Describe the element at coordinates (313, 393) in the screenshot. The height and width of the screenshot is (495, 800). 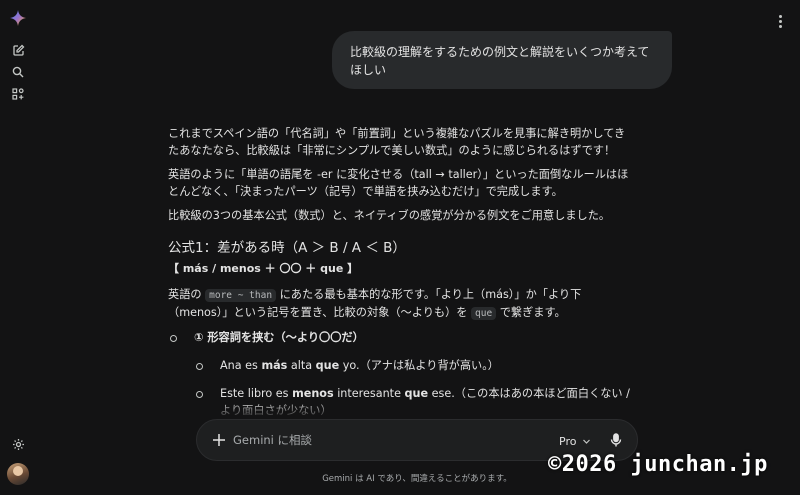
I see `example-bold: menos` at that location.